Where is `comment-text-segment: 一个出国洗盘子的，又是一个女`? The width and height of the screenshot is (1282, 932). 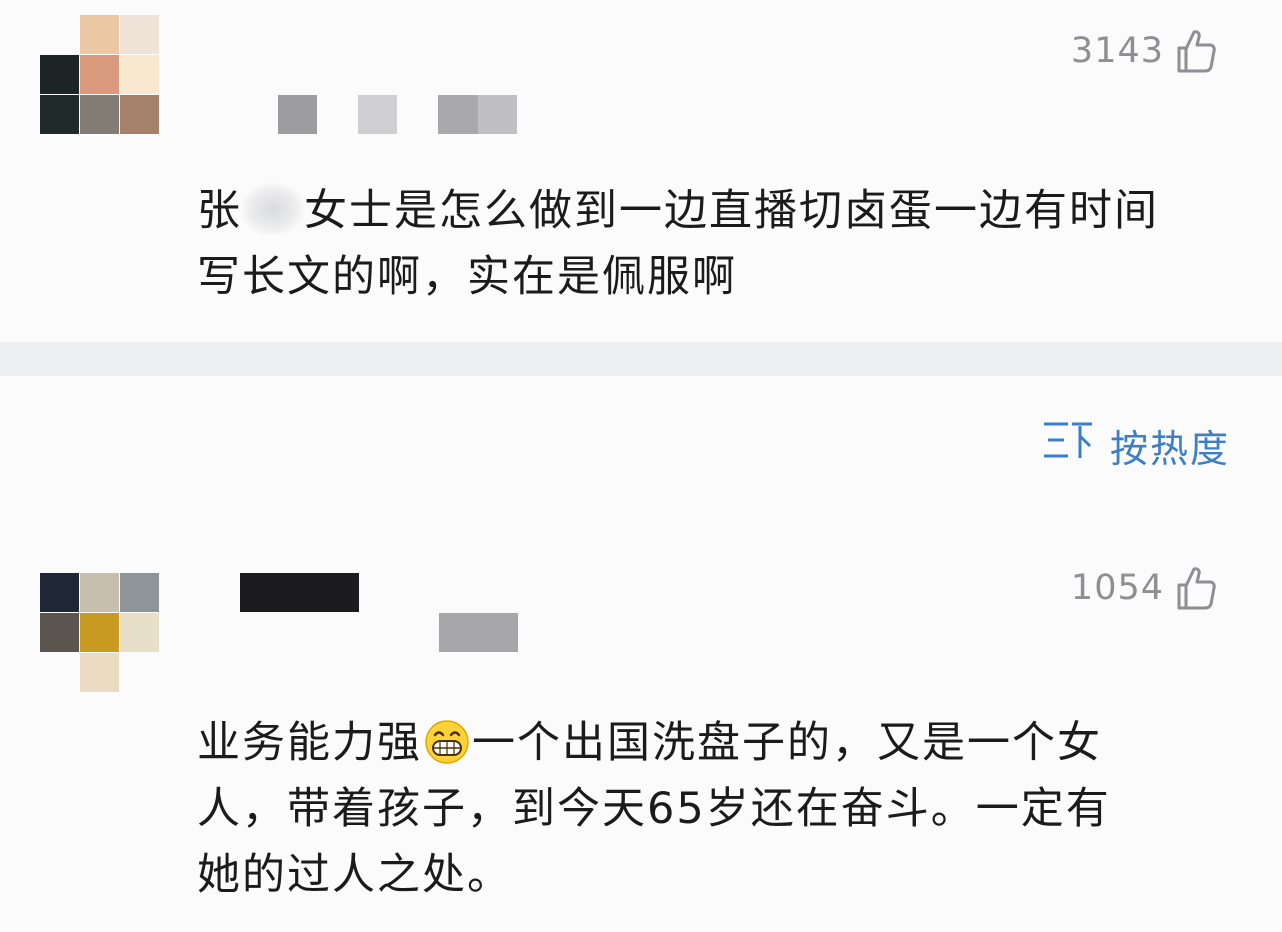
comment-text-segment: 一个出国洗盘子的，又是一个女 is located at coordinates (787, 743).